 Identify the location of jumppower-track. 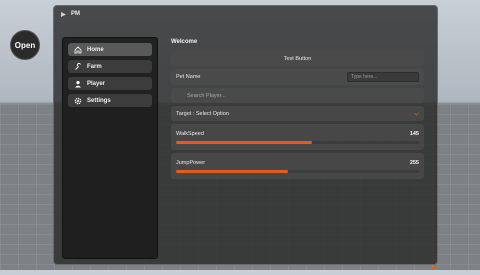
(297, 171).